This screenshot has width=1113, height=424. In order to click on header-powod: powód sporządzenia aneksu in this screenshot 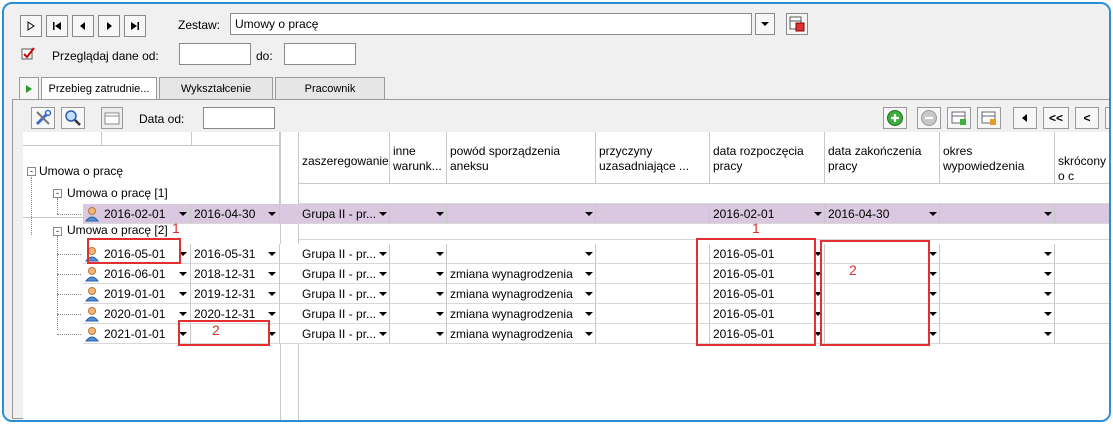, I will do `click(521, 158)`.